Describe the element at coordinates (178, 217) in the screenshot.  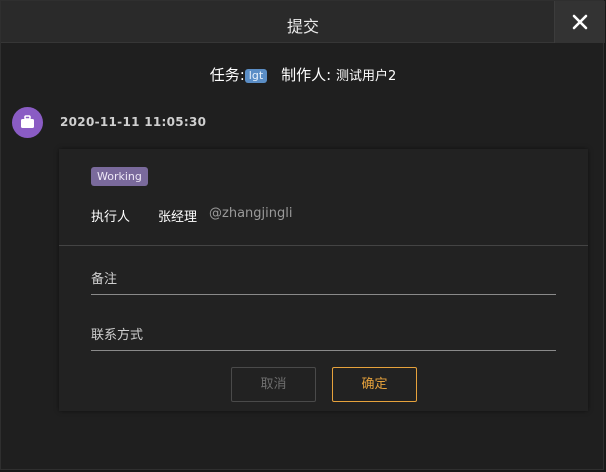
I see `executor-name: 张经理` at that location.